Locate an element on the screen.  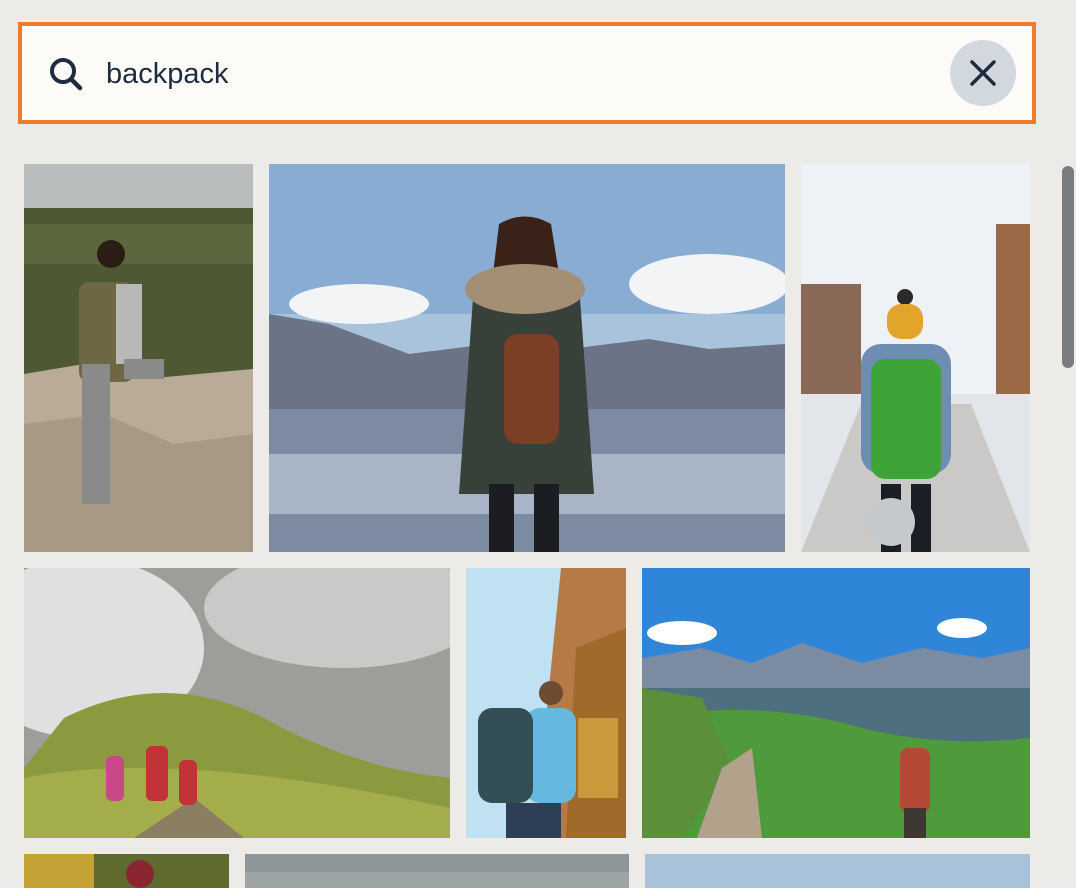
clear-search-button is located at coordinates (983, 73).